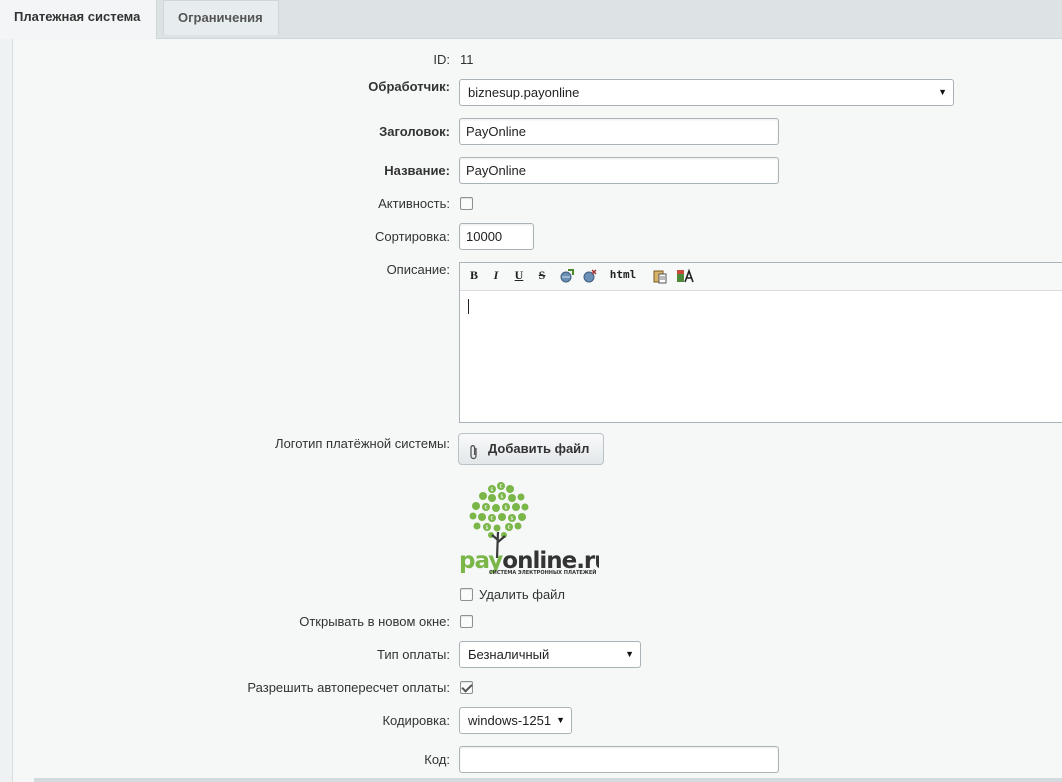 The width and height of the screenshot is (1062, 782). What do you see at coordinates (474, 276) in the screenshot?
I see `bold-button: B` at bounding box center [474, 276].